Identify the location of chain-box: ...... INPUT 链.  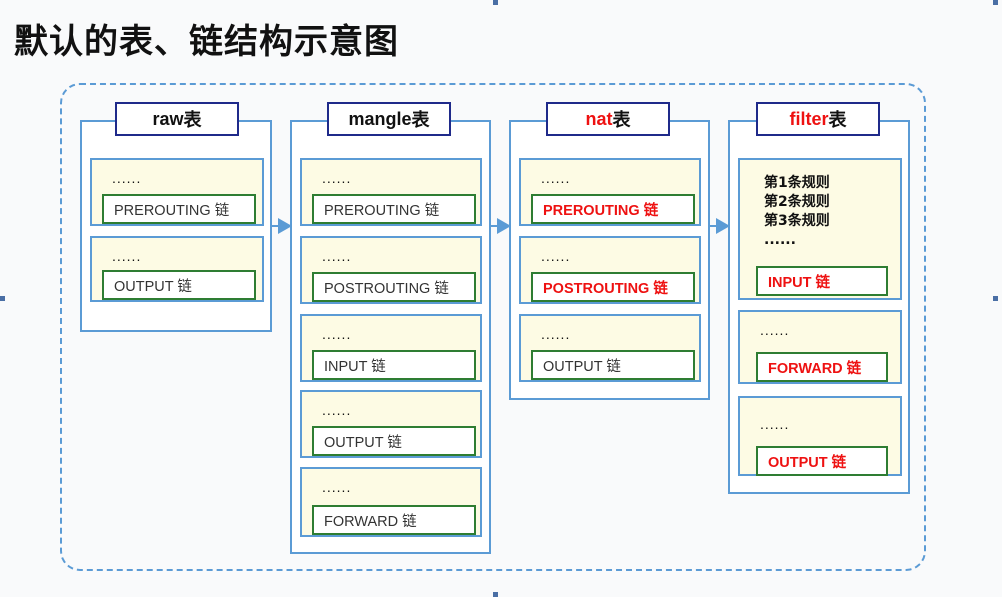
(391, 348).